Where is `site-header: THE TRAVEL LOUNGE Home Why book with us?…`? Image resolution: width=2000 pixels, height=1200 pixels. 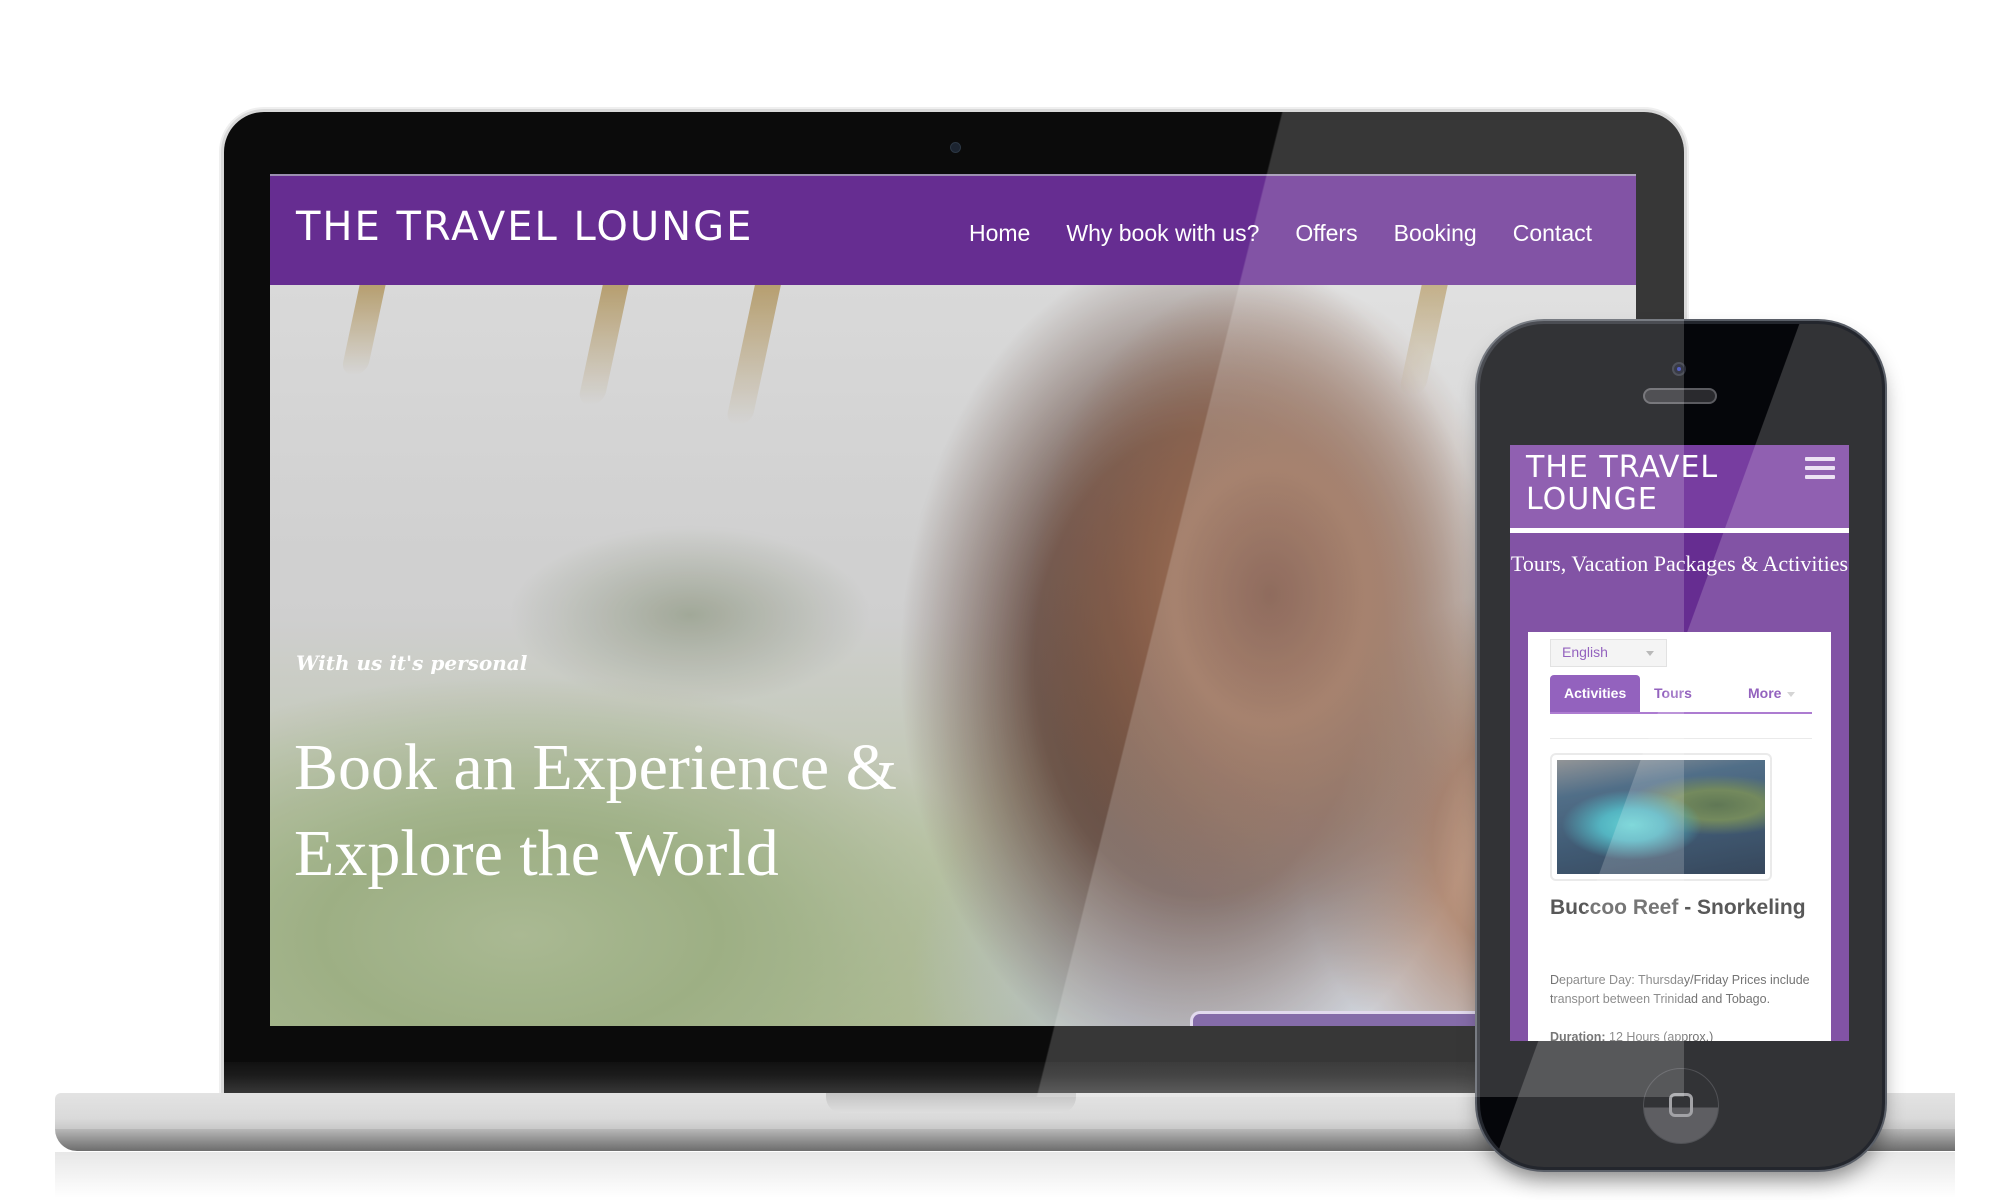 site-header: THE TRAVEL LOUNGE Home Why book with us?… is located at coordinates (953, 229).